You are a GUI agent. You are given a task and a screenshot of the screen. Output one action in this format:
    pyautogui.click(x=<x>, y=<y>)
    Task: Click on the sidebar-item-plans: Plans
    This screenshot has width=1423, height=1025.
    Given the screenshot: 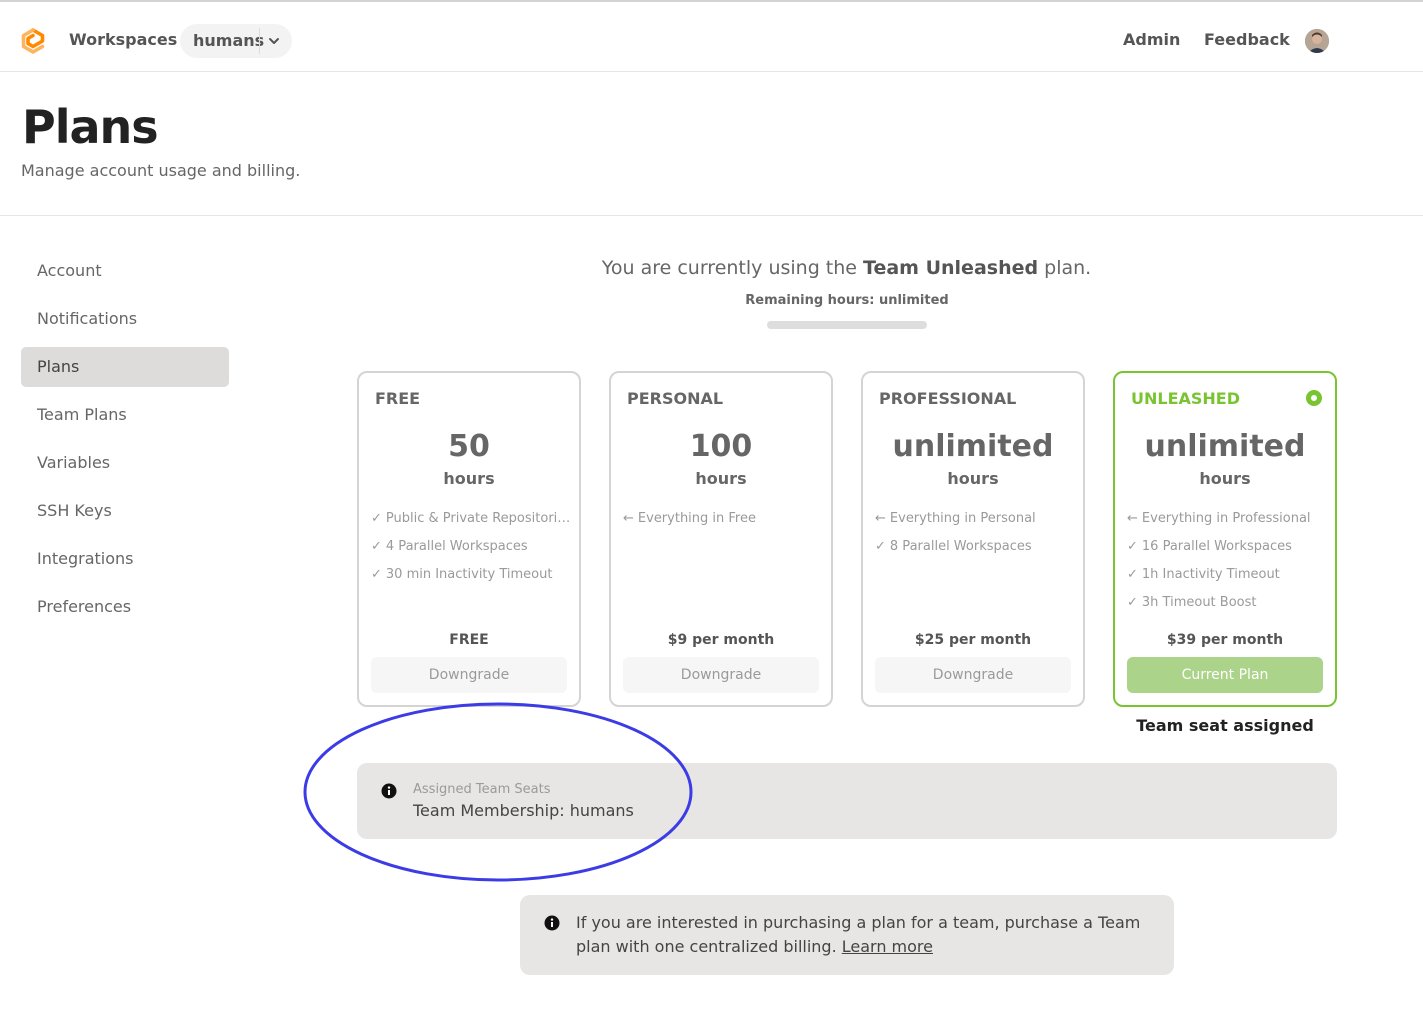 What is the action you would take?
    pyautogui.click(x=125, y=367)
    